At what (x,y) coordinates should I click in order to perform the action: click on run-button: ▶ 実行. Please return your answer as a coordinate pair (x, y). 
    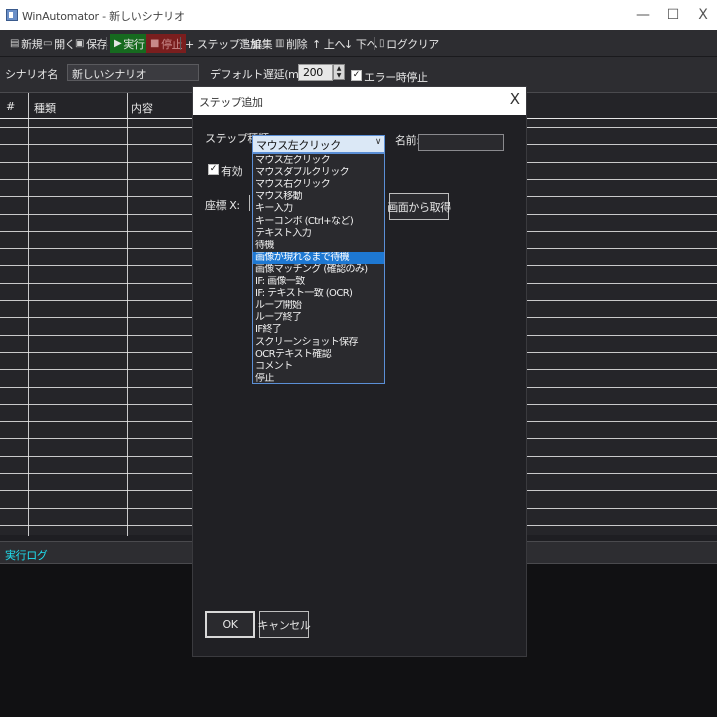
    Looking at the image, I should click on (129, 43).